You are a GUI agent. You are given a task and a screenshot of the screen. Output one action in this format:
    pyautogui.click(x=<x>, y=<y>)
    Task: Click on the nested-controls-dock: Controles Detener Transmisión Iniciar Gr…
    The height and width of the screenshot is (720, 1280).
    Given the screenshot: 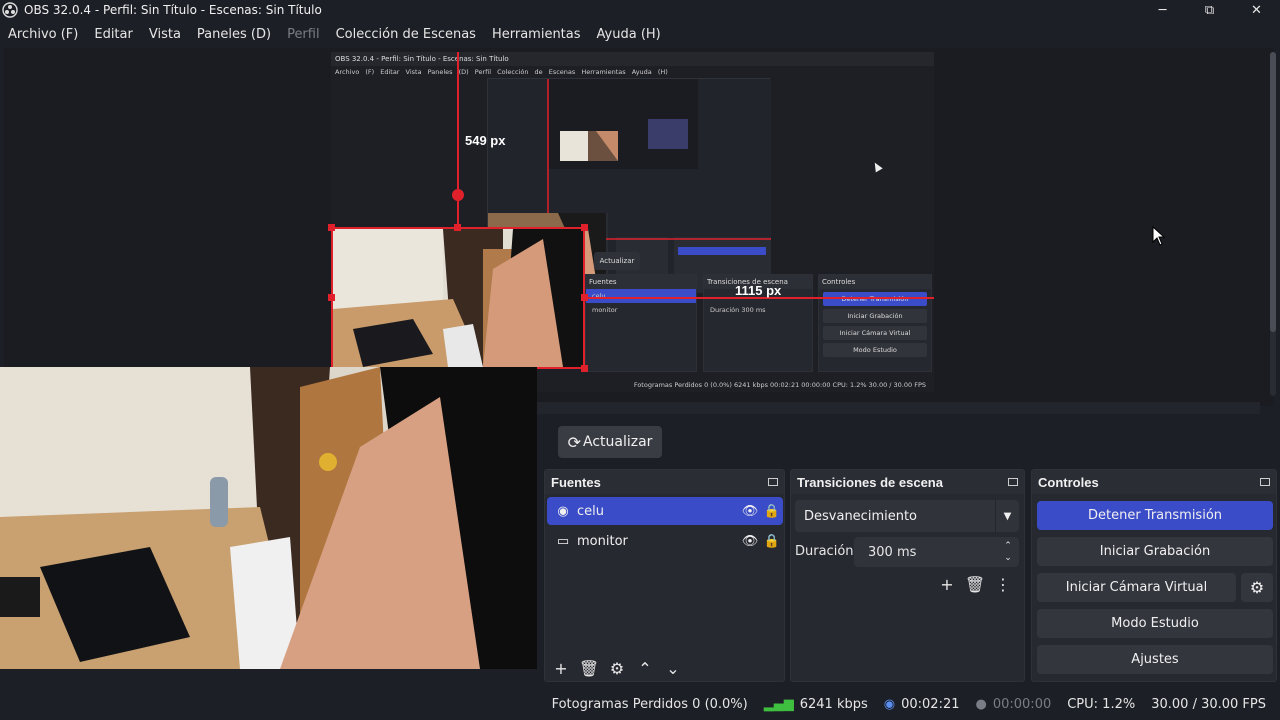 What is the action you would take?
    pyautogui.click(x=875, y=323)
    